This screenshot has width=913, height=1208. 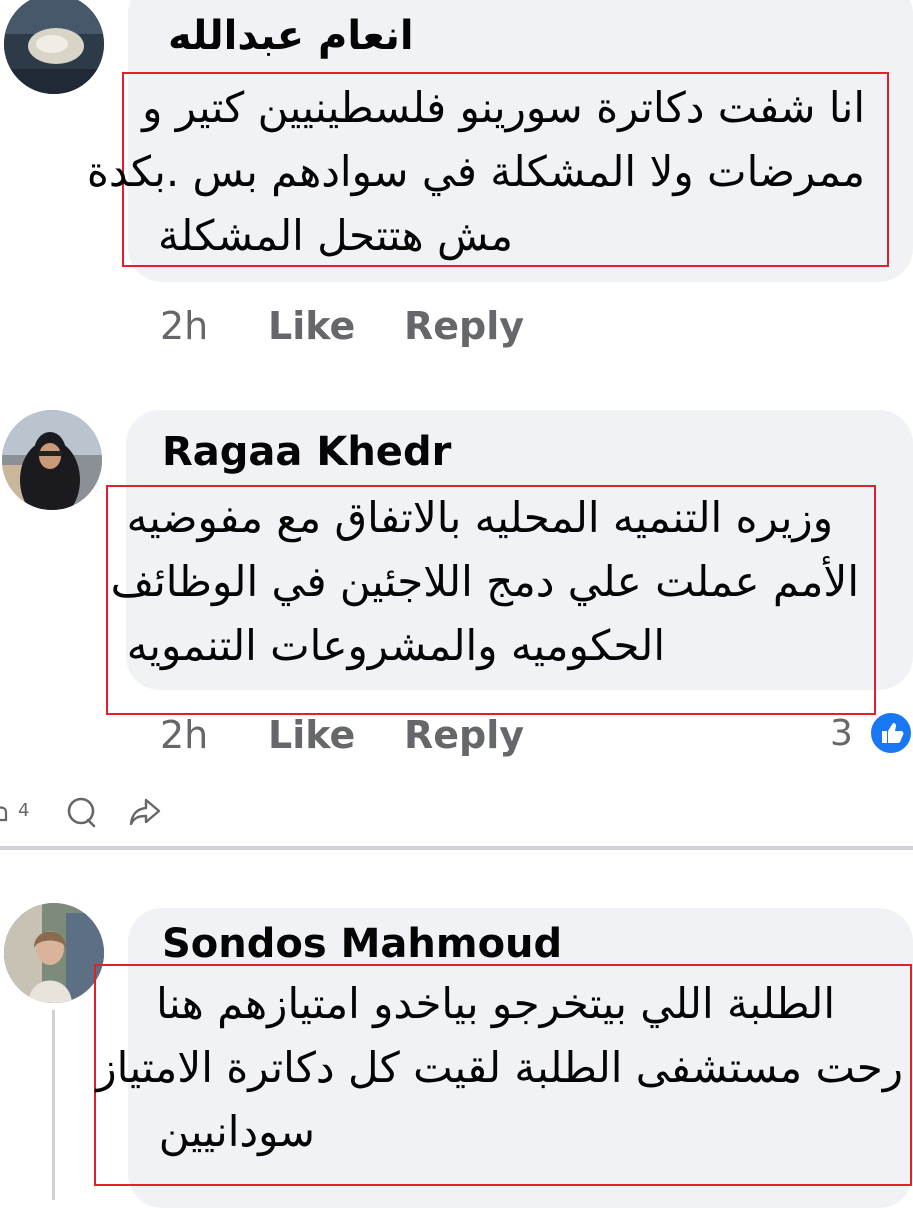 I want to click on reply-thread-line, so click(x=53, y=1105).